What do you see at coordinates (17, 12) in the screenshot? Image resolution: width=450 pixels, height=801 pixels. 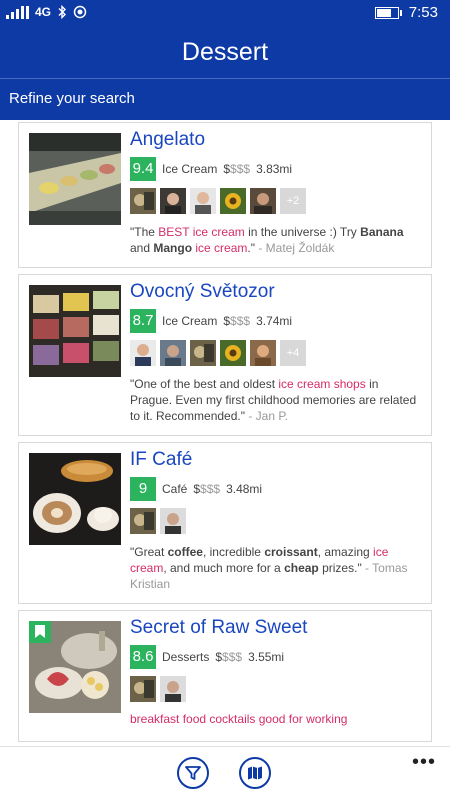 I see `signal-strength-icon` at bounding box center [17, 12].